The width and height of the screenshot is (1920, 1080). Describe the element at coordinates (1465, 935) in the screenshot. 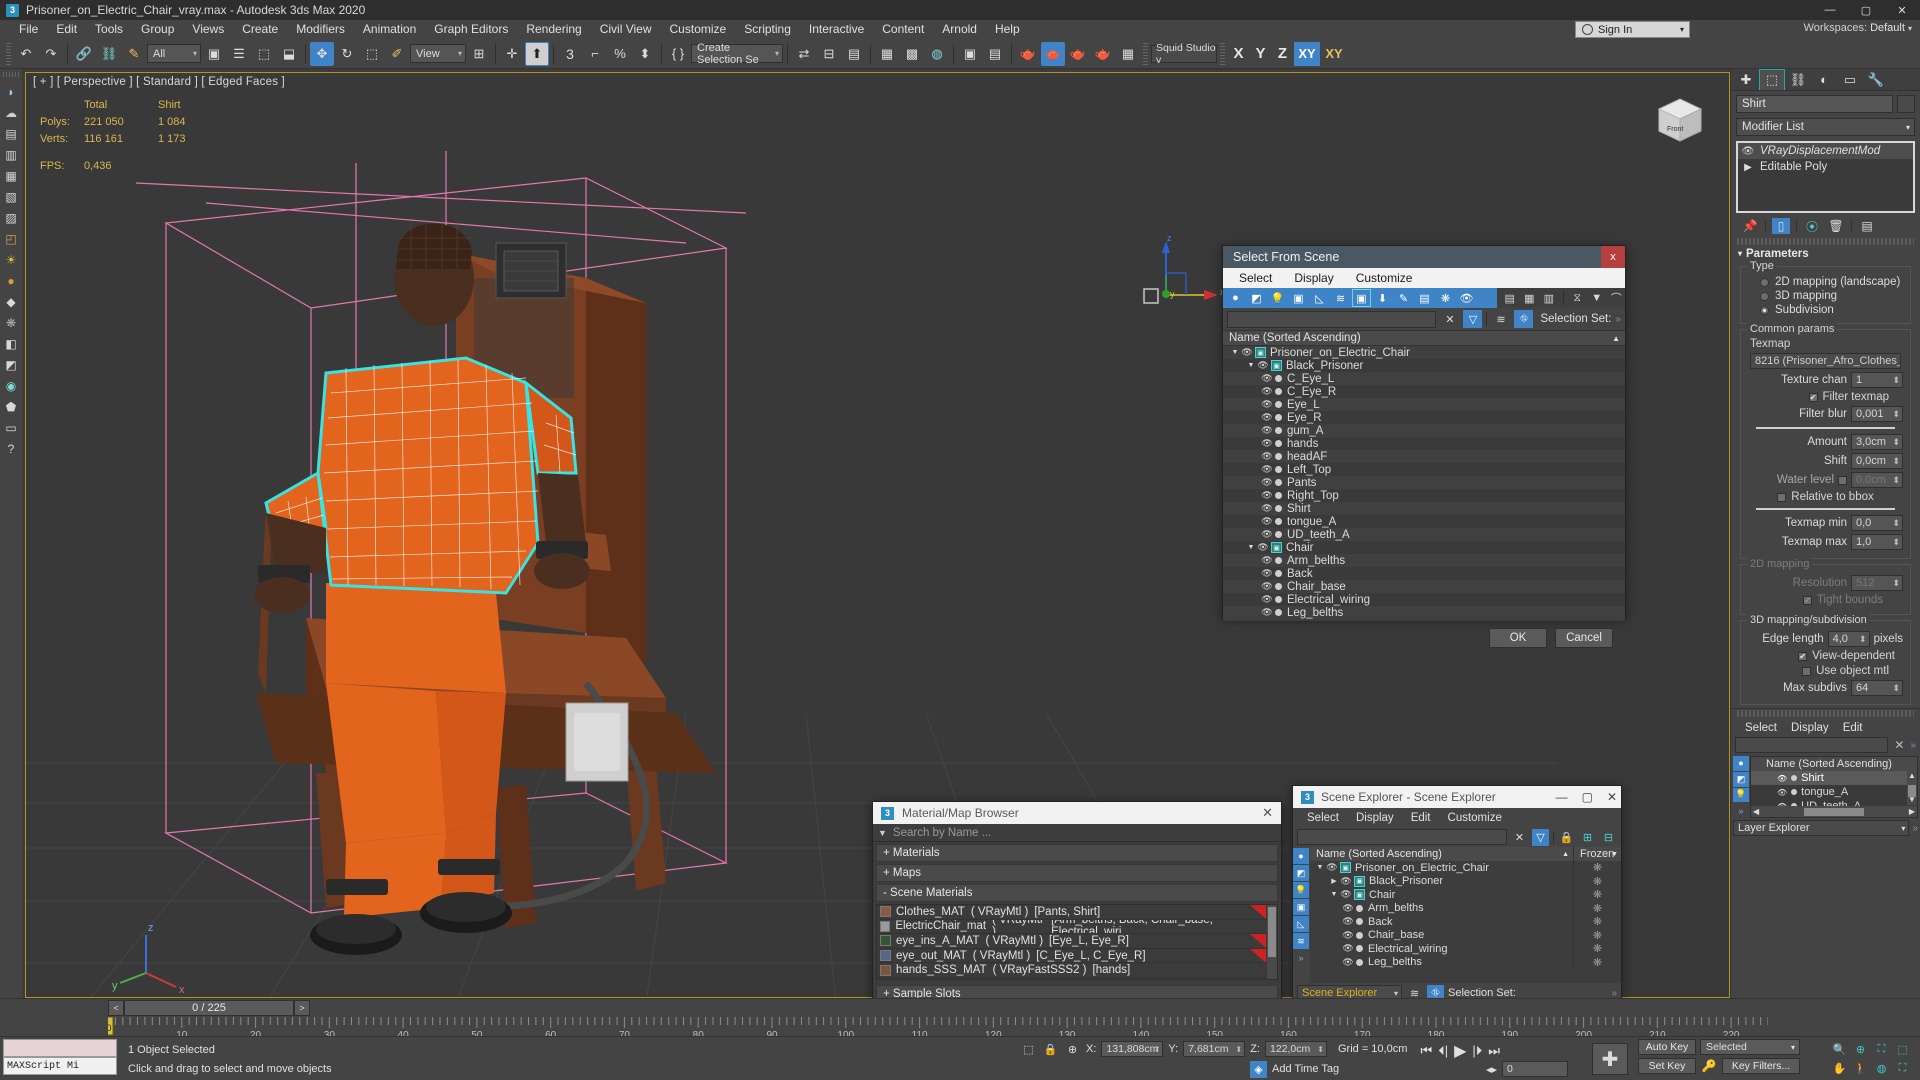

I see `table-row: 👁 Chair_base ❋` at that location.